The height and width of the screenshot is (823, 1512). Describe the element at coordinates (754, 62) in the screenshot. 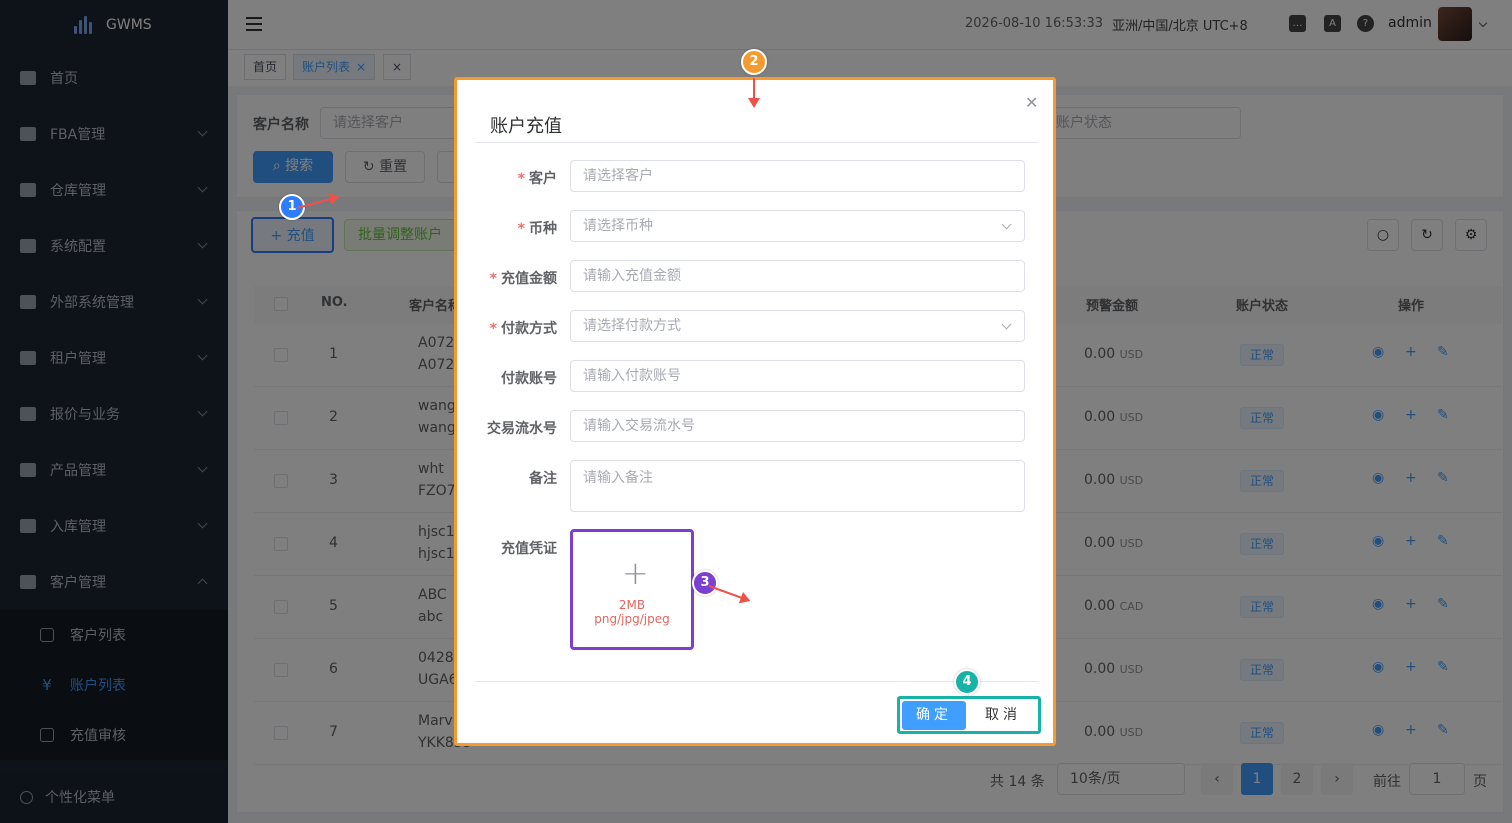

I see `annotation-marker-2: 2` at that location.